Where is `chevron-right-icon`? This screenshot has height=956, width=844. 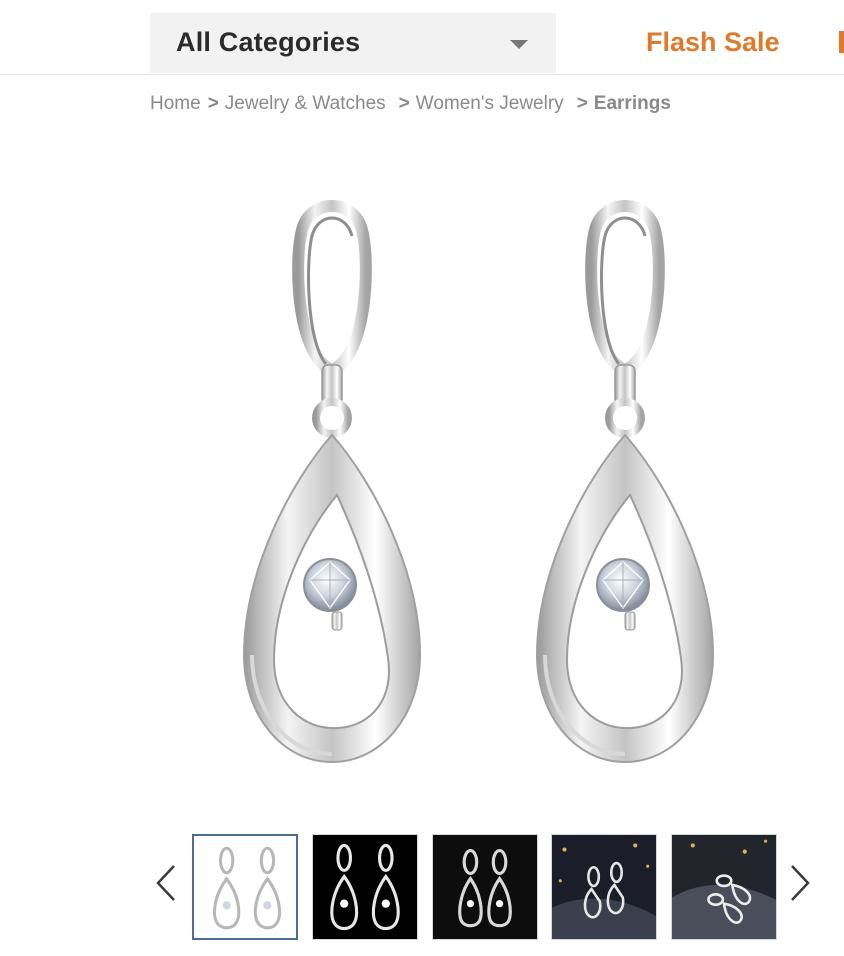
chevron-right-icon is located at coordinates (800, 883).